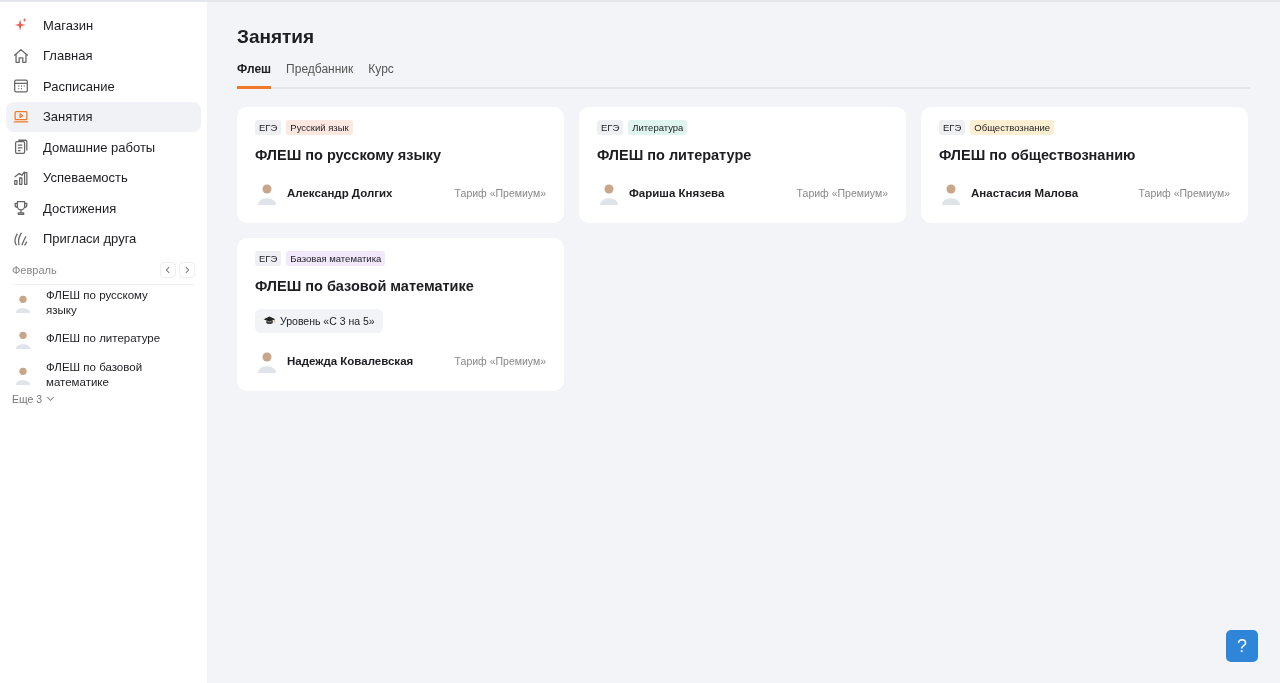 This screenshot has height=683, width=1280. What do you see at coordinates (21, 147) in the screenshot?
I see `document-icon` at bounding box center [21, 147].